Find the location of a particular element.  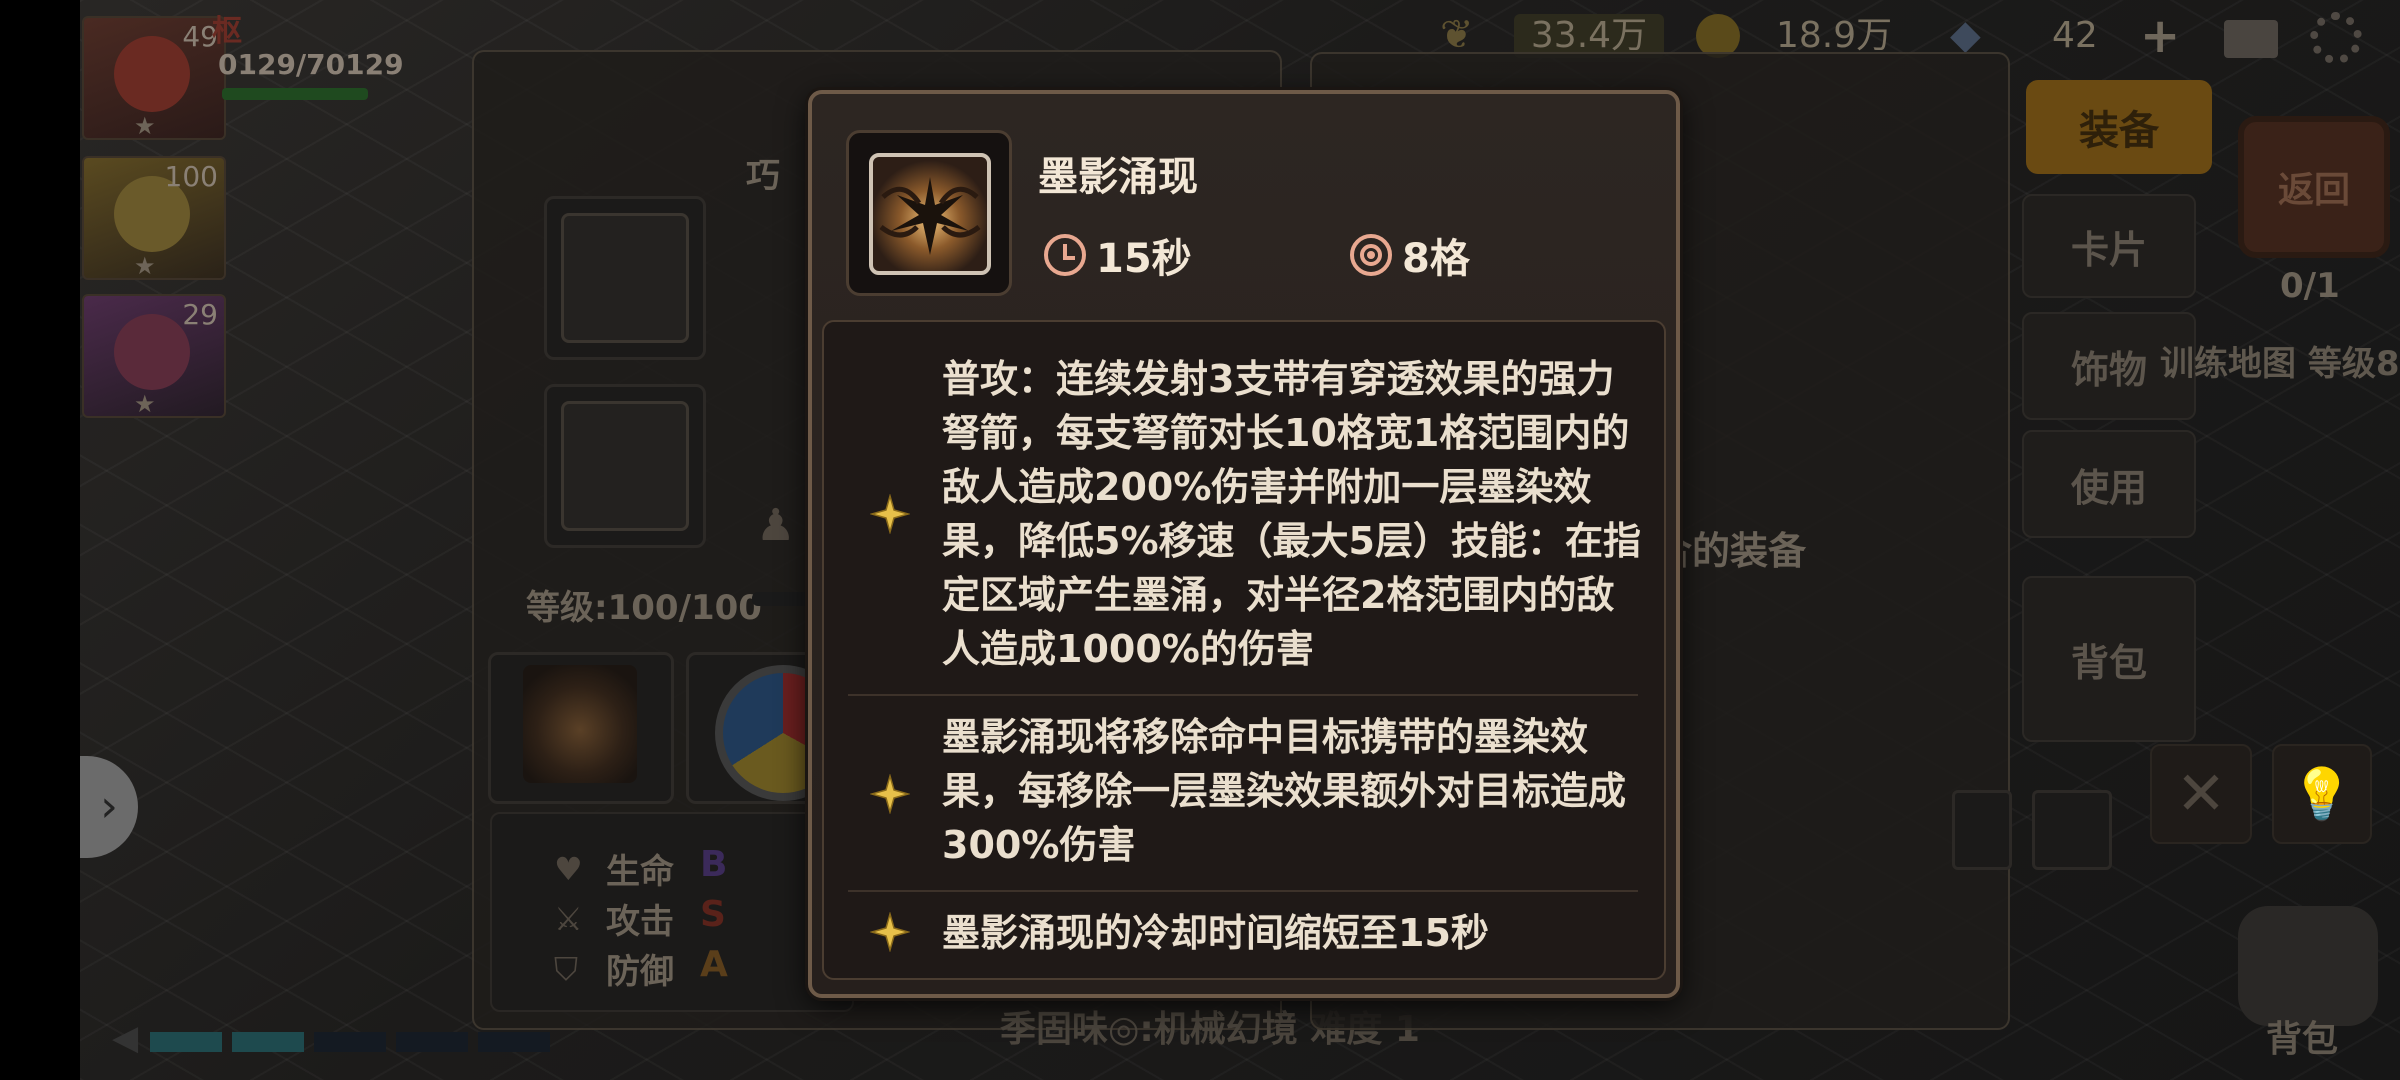

party-hp-text: 0129/70129 is located at coordinates (311, 64).